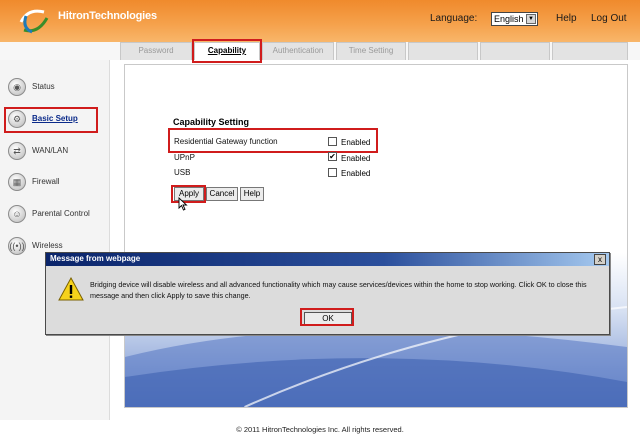 The height and width of the screenshot is (445, 640). Describe the element at coordinates (188, 194) in the screenshot. I see `apply-button-highlight` at that location.